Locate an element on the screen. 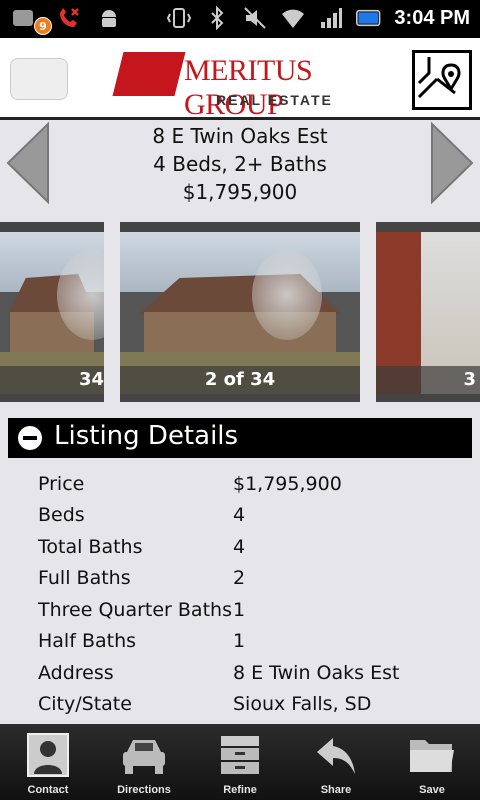  detail-row: City/State Sioux Falls, SD is located at coordinates (253, 705).